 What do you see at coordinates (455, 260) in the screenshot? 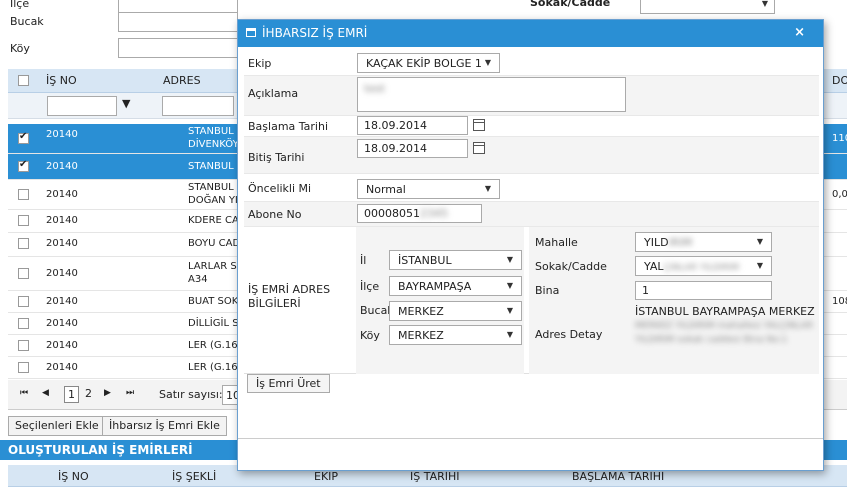
I see `il-select: İSTANBUL ▼` at bounding box center [455, 260].